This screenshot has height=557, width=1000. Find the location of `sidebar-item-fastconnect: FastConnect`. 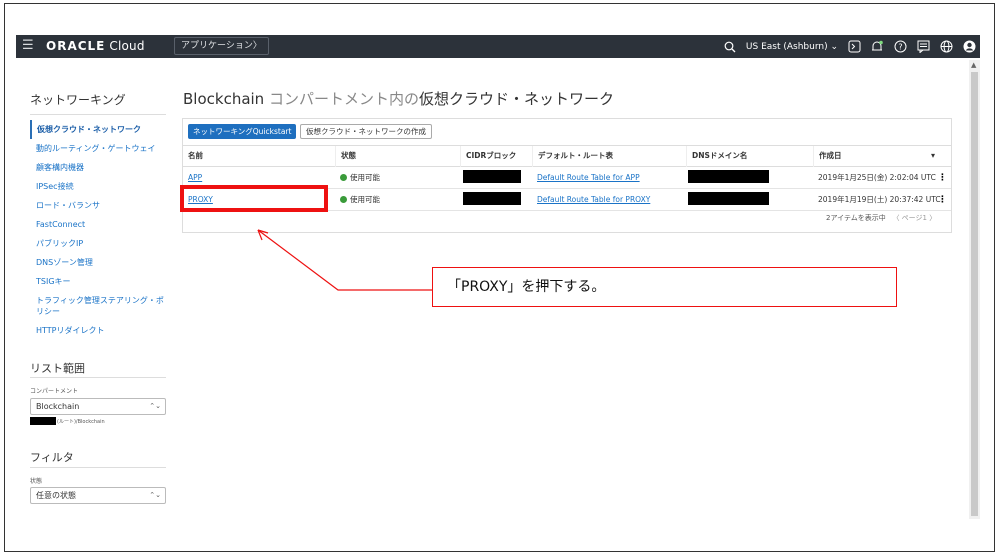

sidebar-item-fastconnect: FastConnect is located at coordinates (100, 224).